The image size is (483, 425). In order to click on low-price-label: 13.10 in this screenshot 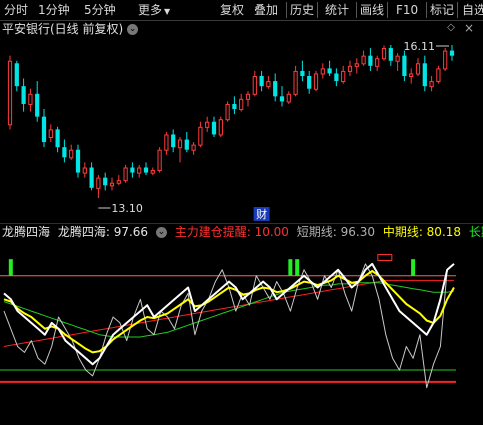, I will do `click(126, 208)`.